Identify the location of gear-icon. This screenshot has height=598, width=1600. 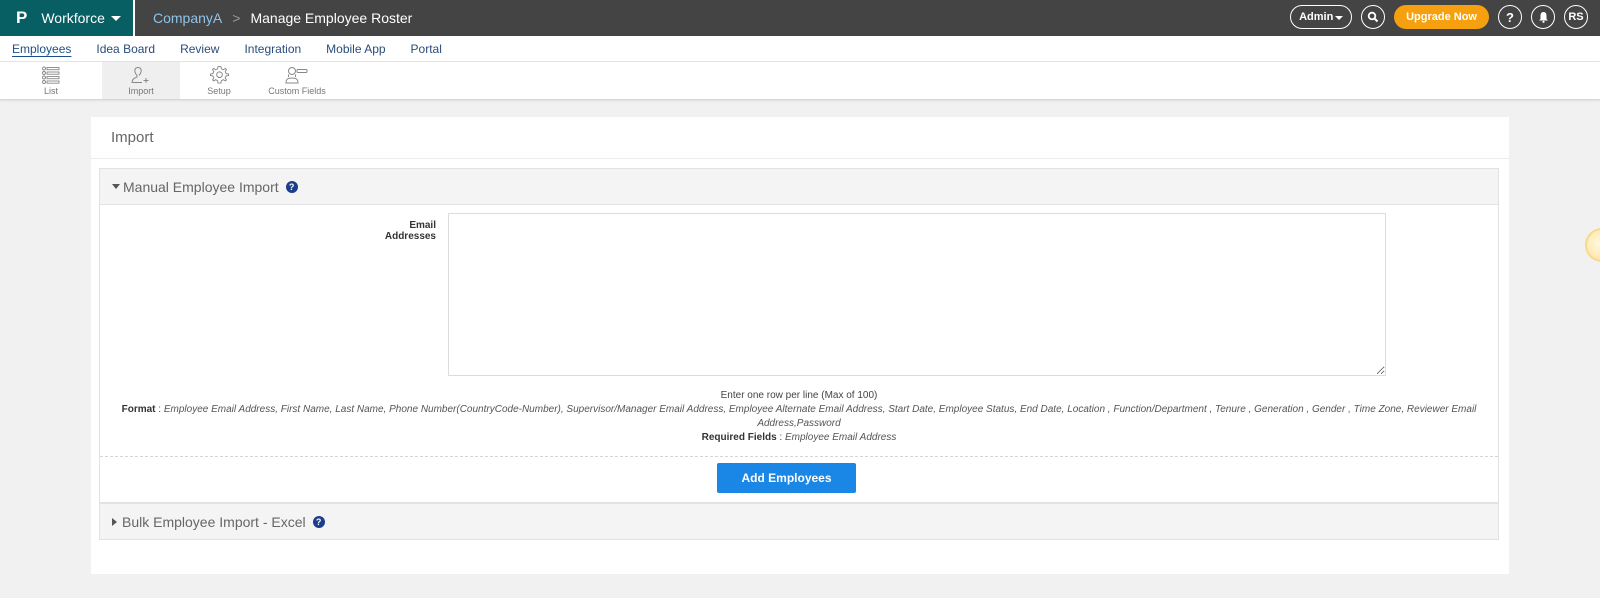
(219, 74).